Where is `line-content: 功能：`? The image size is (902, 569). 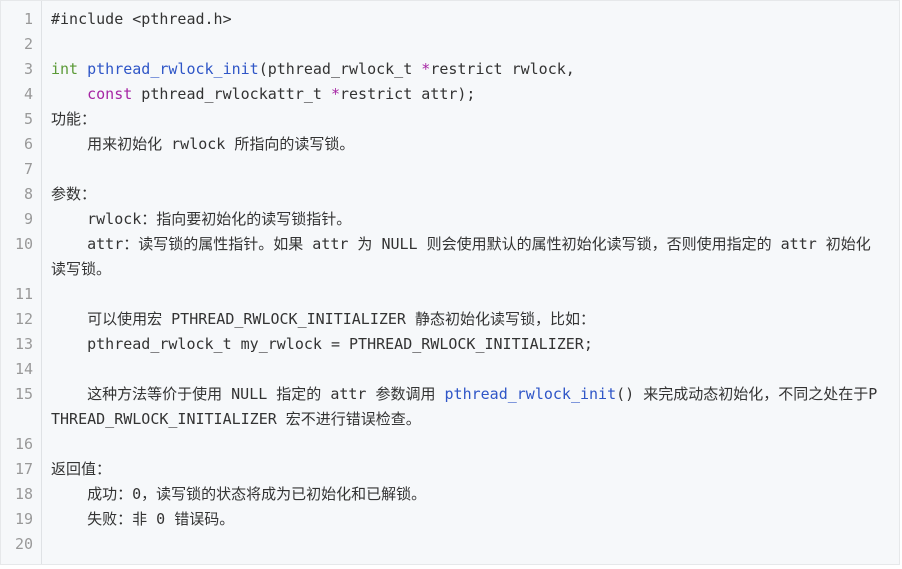
line-content: 功能： is located at coordinates (466, 119).